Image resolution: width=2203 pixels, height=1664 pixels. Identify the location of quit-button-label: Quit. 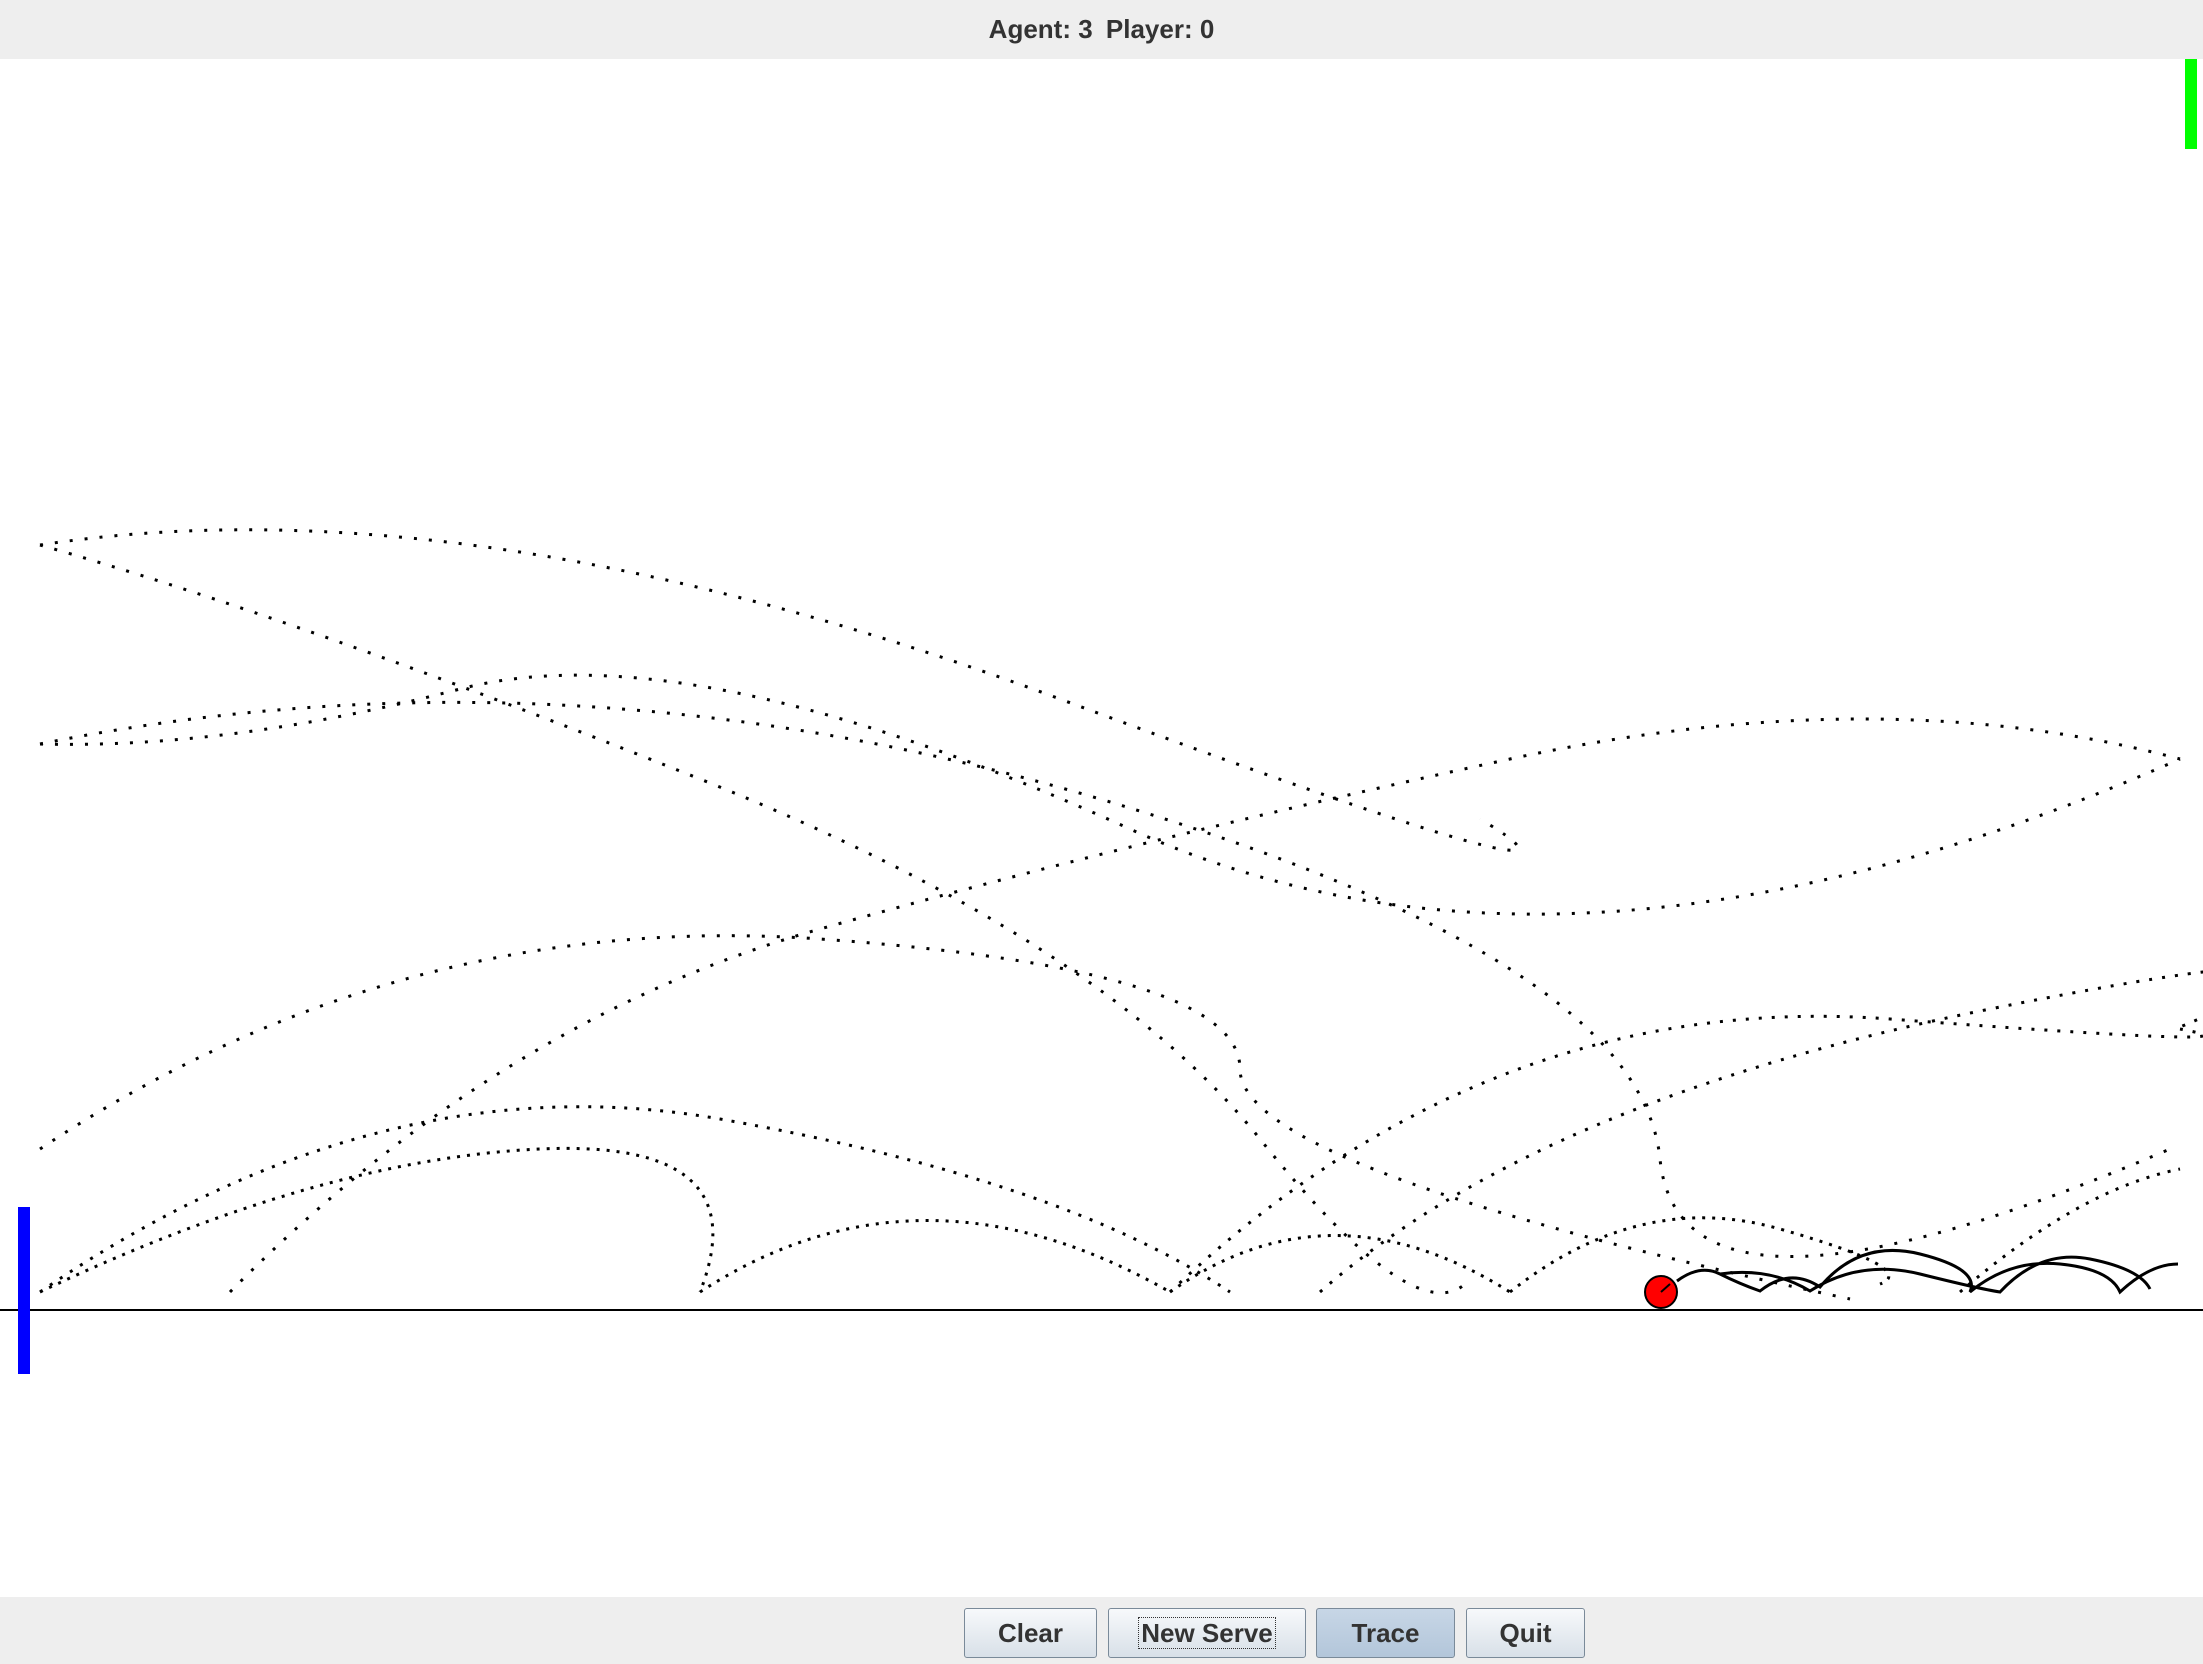
(1525, 1632).